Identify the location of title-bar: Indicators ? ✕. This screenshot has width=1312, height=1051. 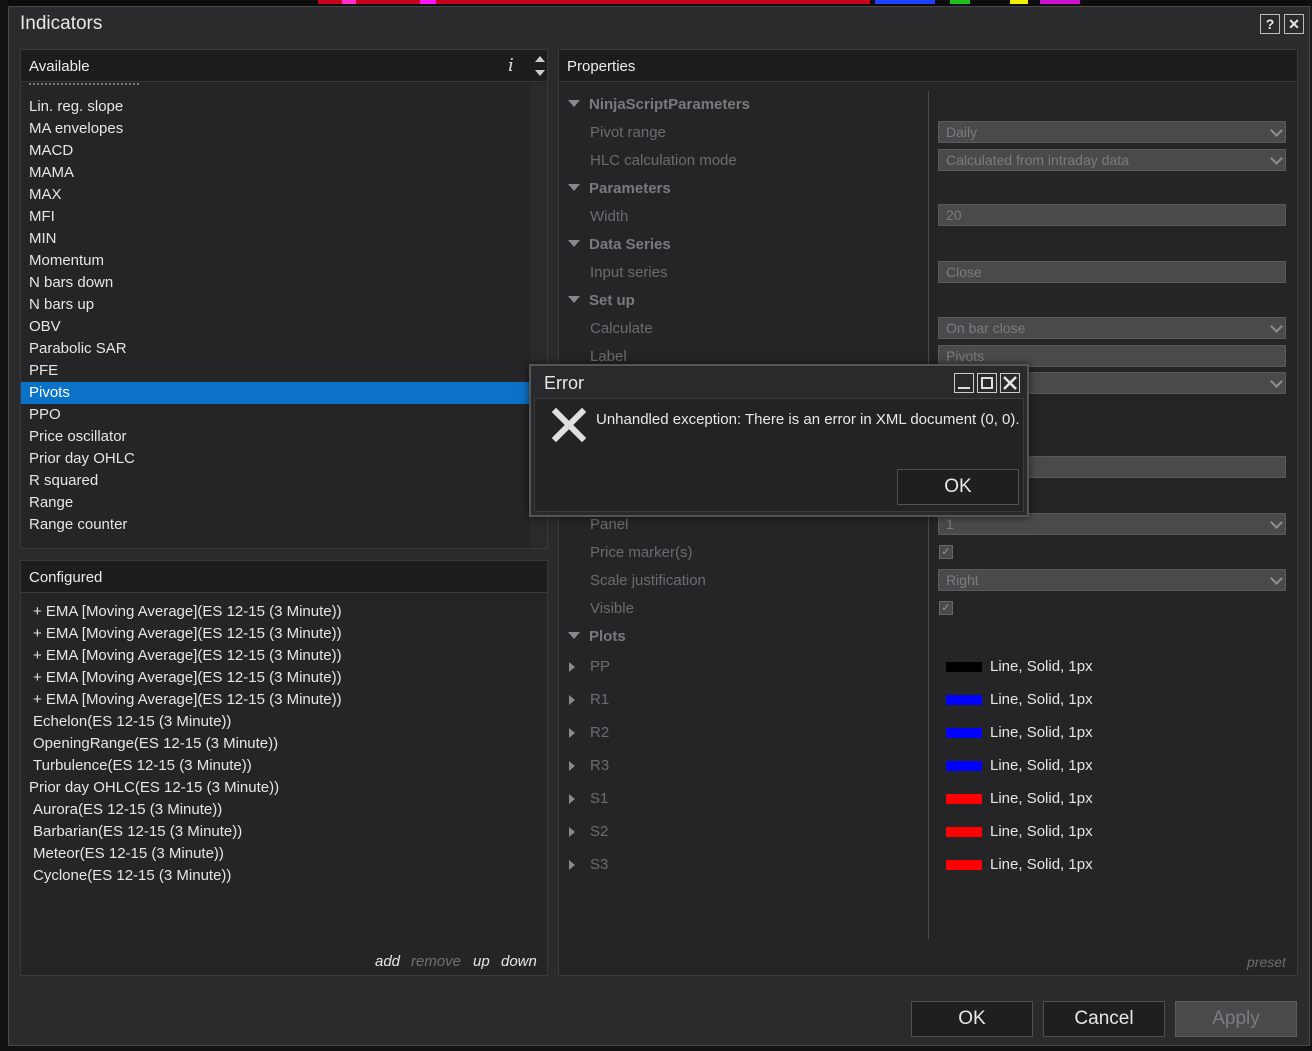
(659, 24).